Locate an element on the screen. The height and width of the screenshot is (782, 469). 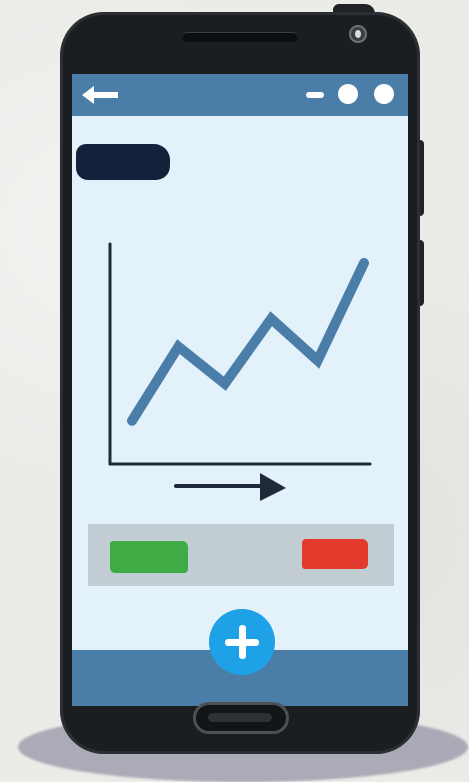
chart-series is located at coordinates (248, 342).